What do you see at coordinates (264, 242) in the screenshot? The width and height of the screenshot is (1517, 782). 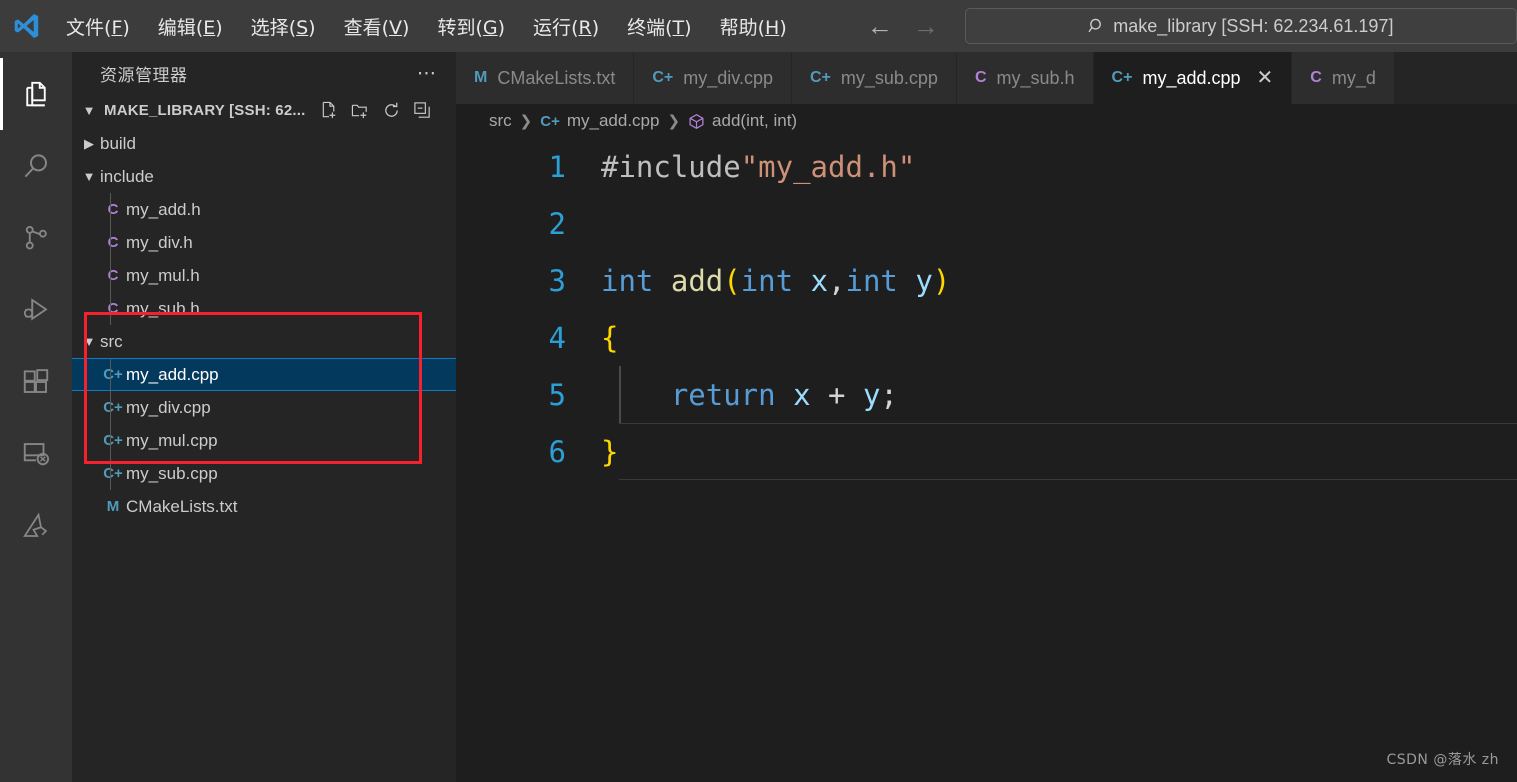 I see `tree-item-my-div-h: C my_div.h` at bounding box center [264, 242].